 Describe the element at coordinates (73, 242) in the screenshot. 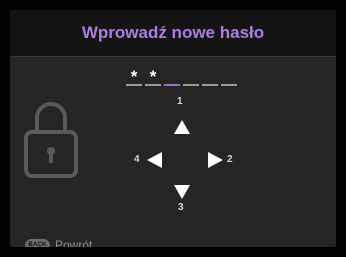

I see `back-label: Powrót` at that location.